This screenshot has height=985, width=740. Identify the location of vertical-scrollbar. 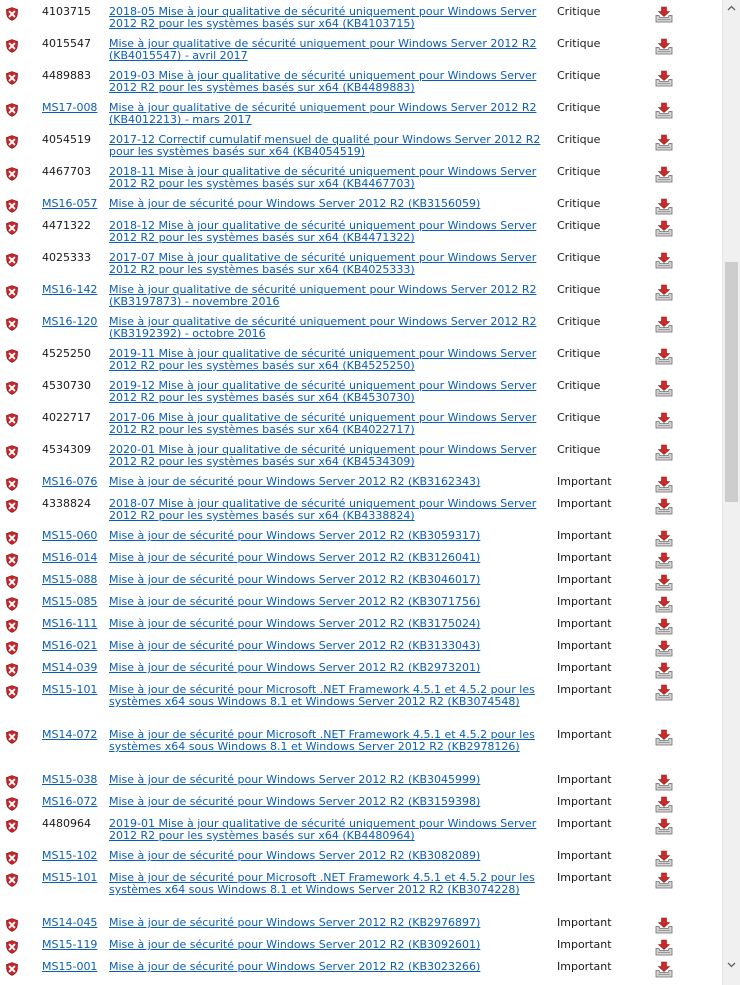
(731, 492).